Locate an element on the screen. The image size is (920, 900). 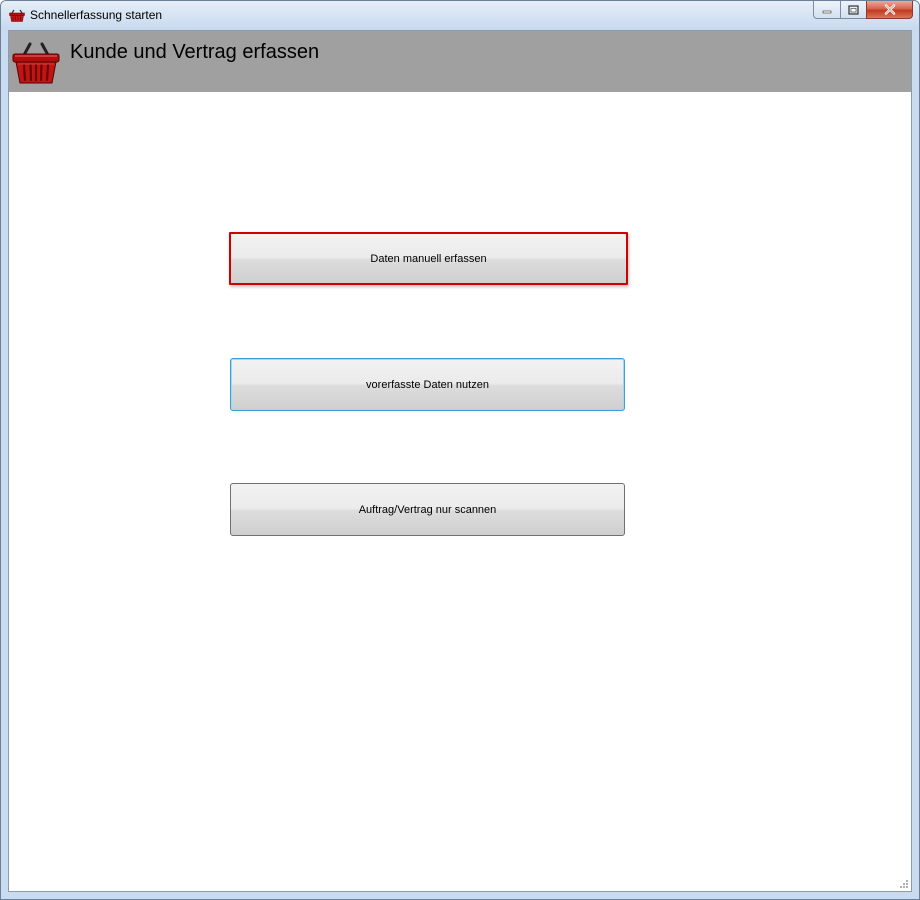
header-banner: Kunde und Vertrag erfassen is located at coordinates (460, 61).